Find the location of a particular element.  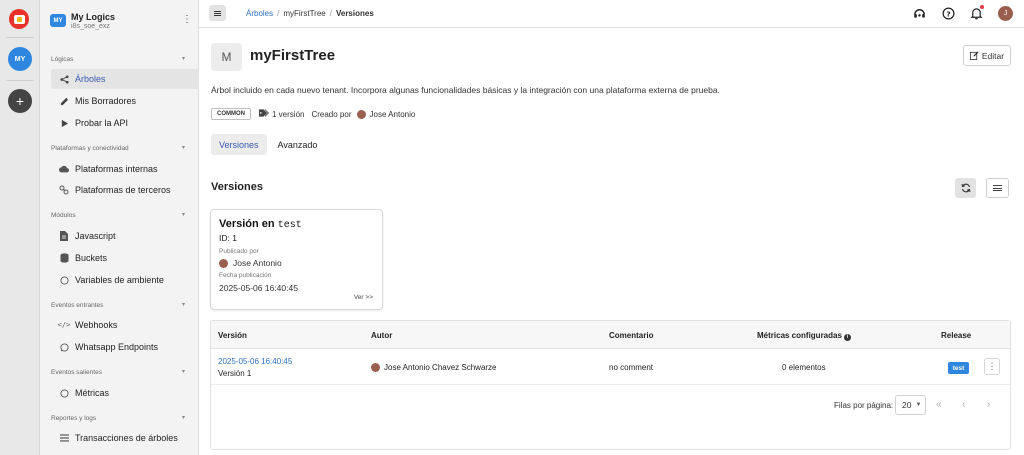

published-date: 2025-05-06 16:40:45 is located at coordinates (258, 288).